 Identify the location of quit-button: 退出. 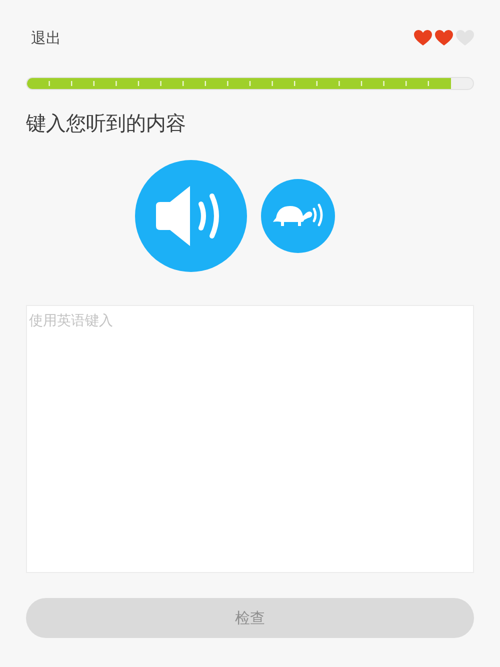
(46, 38).